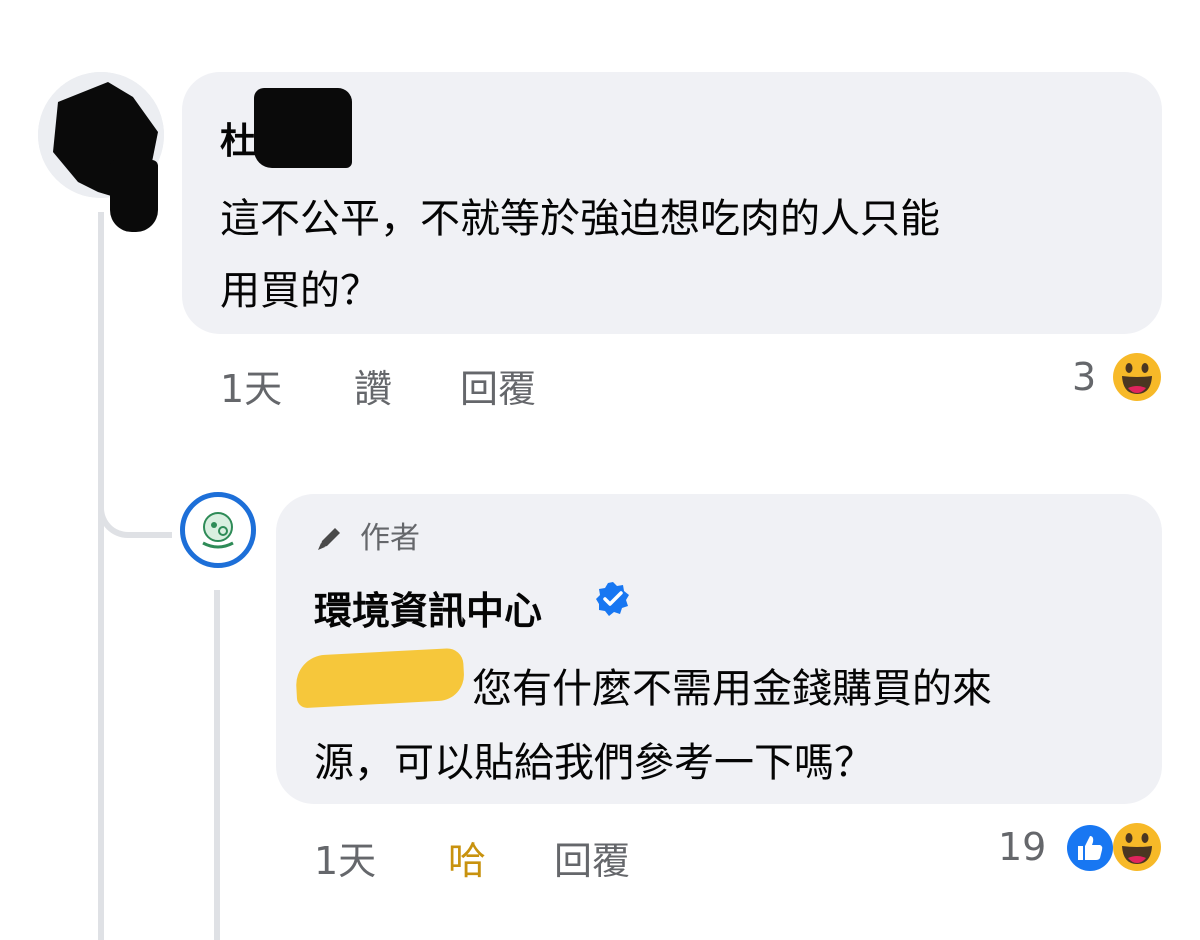 The height and width of the screenshot is (940, 1200). I want to click on verified-badge-icon, so click(612, 599).